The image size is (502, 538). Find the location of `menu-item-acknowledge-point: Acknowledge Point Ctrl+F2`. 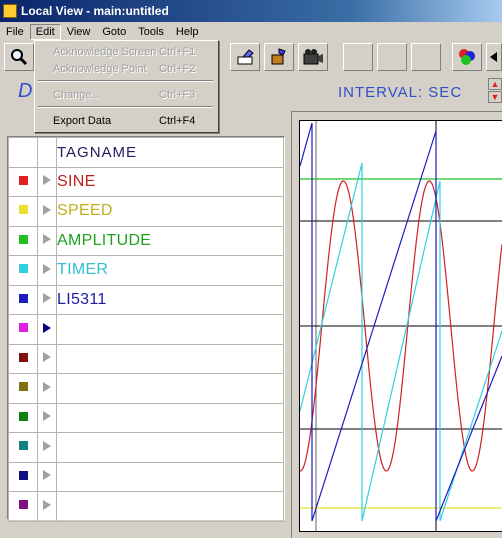

menu-item-acknowledge-point: Acknowledge Point Ctrl+F2 is located at coordinates (125, 68).